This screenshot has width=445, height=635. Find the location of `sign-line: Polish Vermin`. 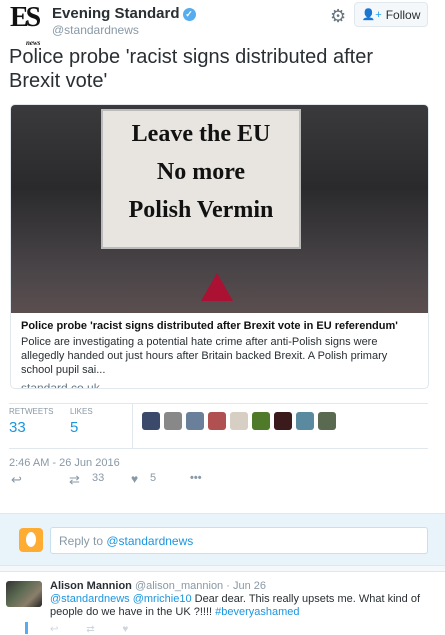

sign-line: Polish Vermin is located at coordinates (201, 210).